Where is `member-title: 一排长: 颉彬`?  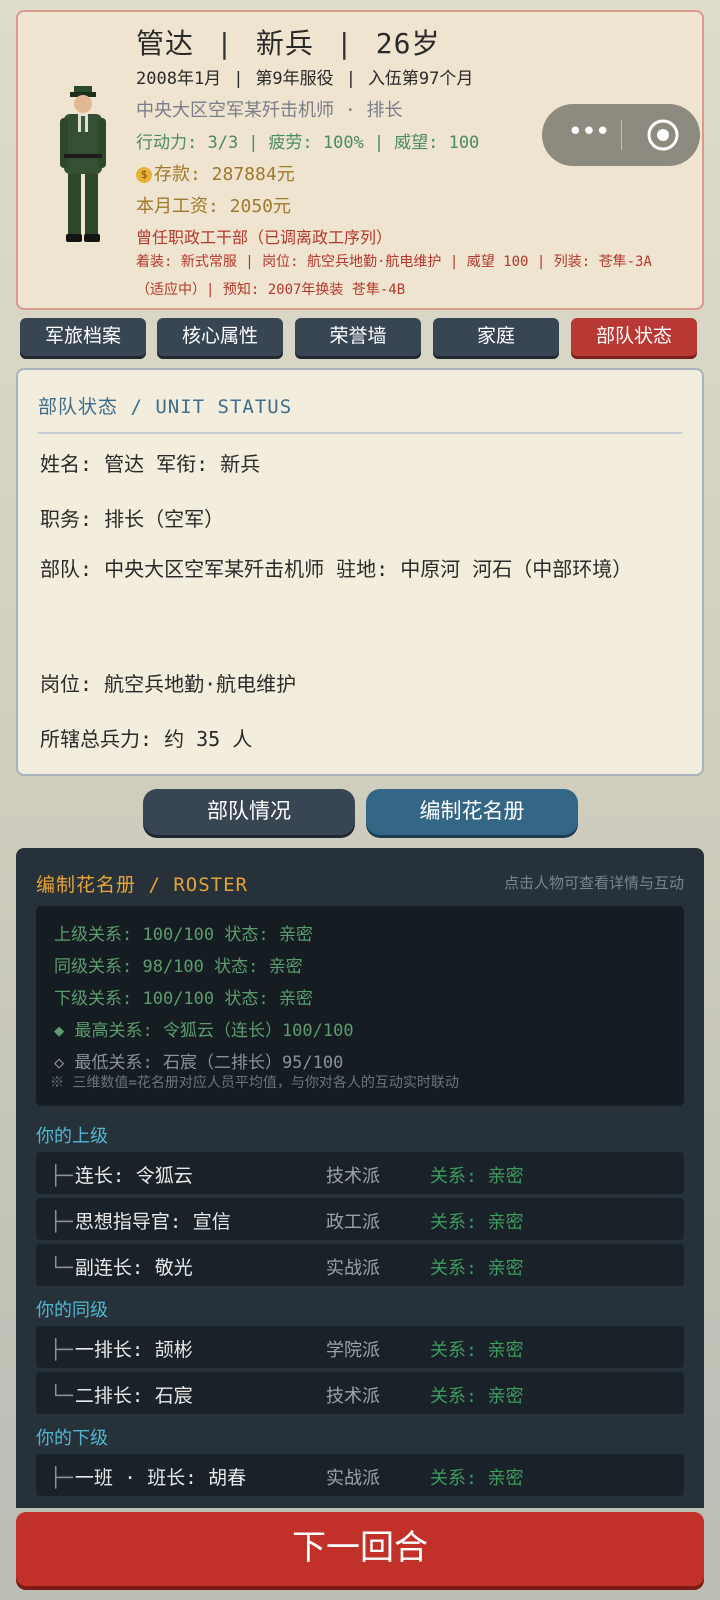
member-title: 一排长: 颉彬 is located at coordinates (133, 1350).